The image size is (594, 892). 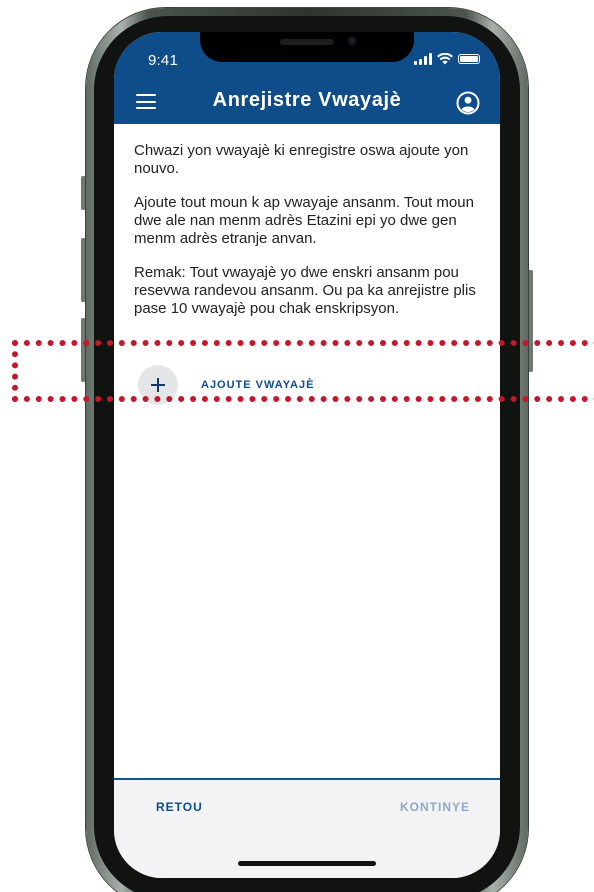 I want to click on continue-button: KONTINYE, so click(x=435, y=807).